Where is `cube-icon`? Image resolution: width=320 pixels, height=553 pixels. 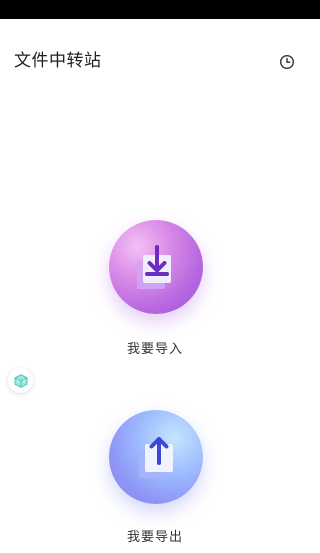 cube-icon is located at coordinates (20, 380).